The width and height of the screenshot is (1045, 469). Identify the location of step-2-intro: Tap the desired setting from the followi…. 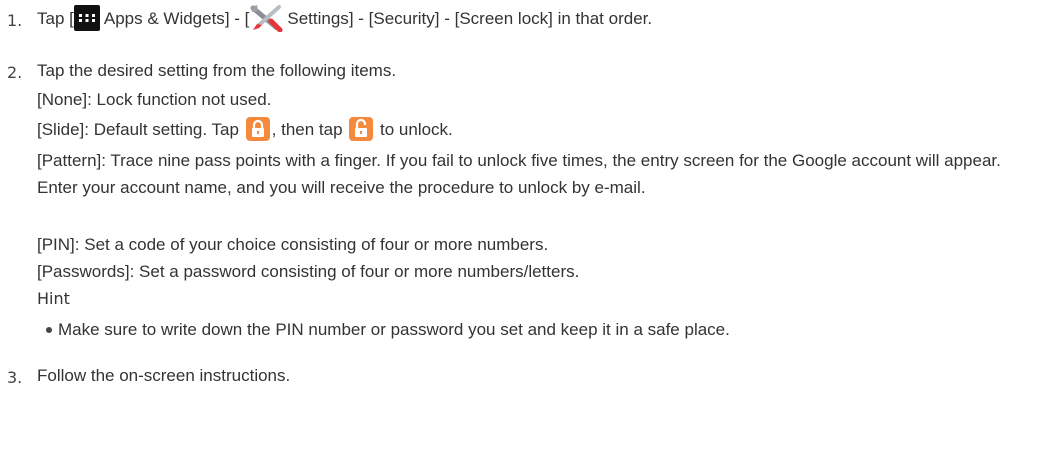
(217, 70).